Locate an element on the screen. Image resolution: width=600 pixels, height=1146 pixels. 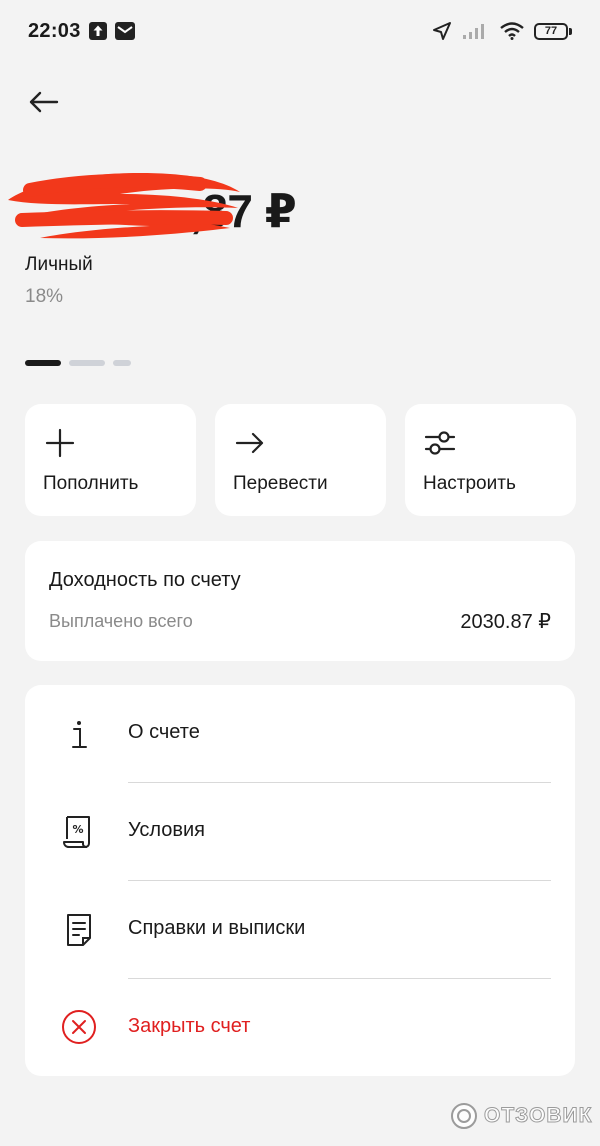
upload-notification-icon is located at coordinates (97, 31).